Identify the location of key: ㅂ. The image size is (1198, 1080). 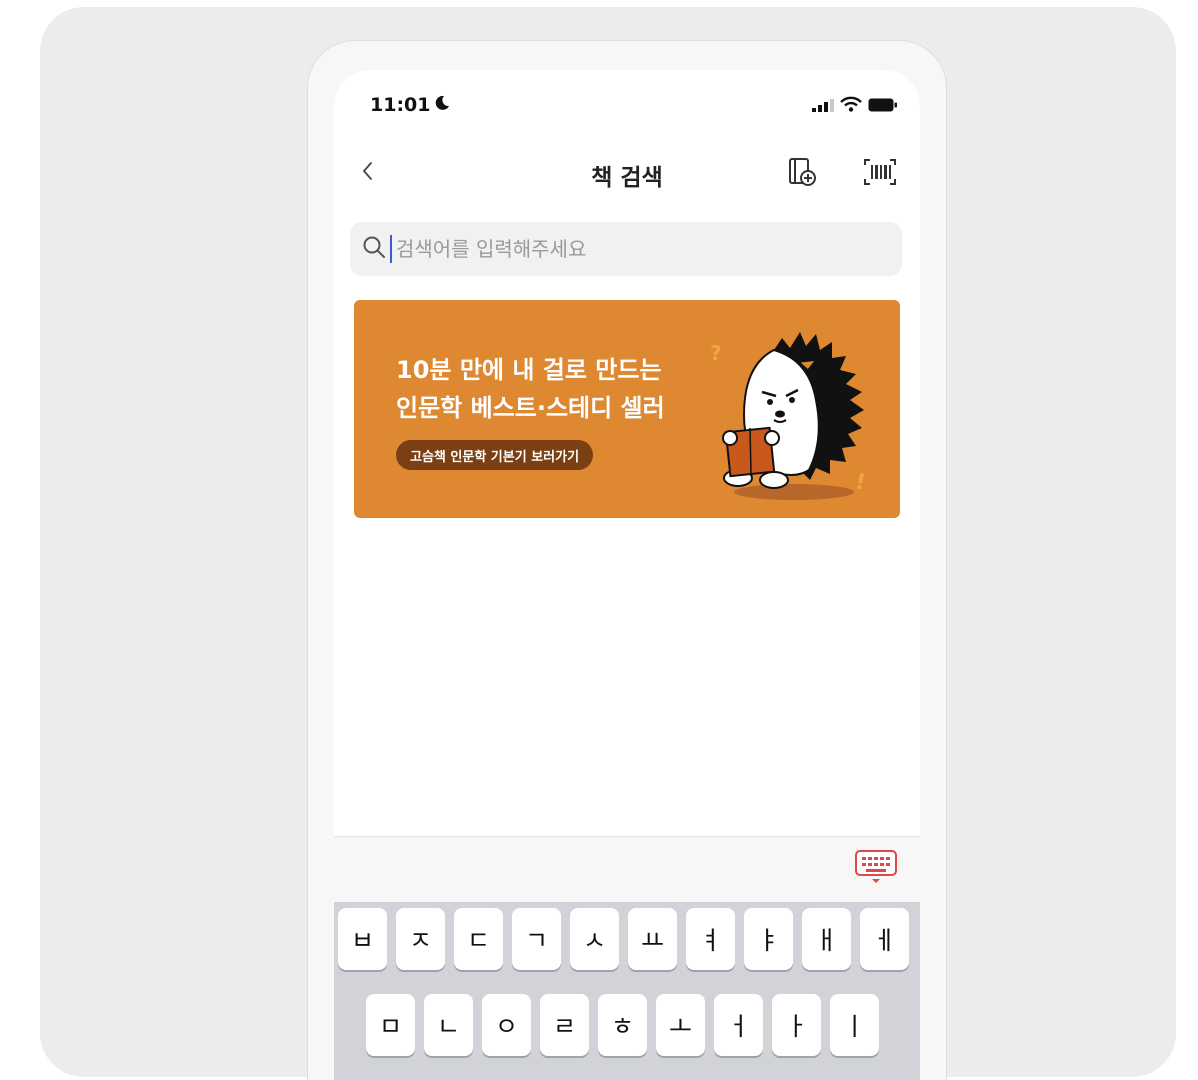
(362, 939).